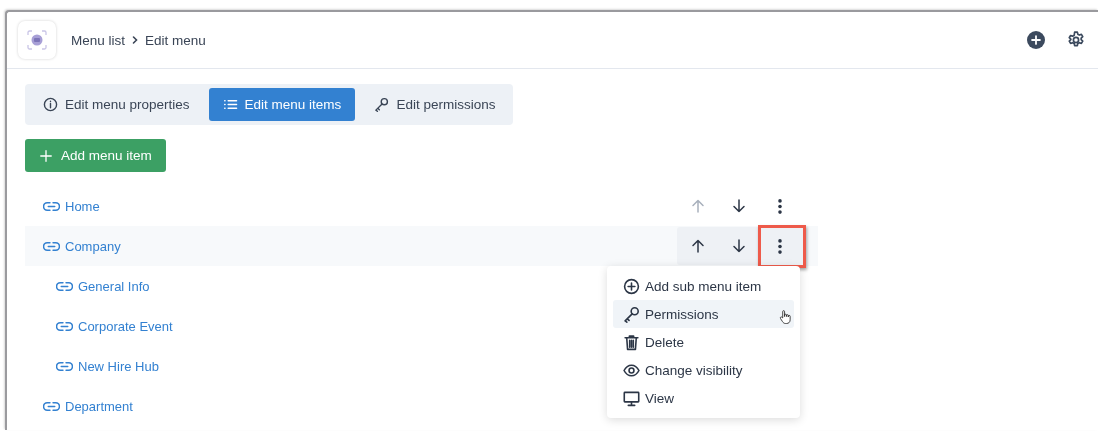  I want to click on menu-item-link: New Hire Hub, so click(107, 366).